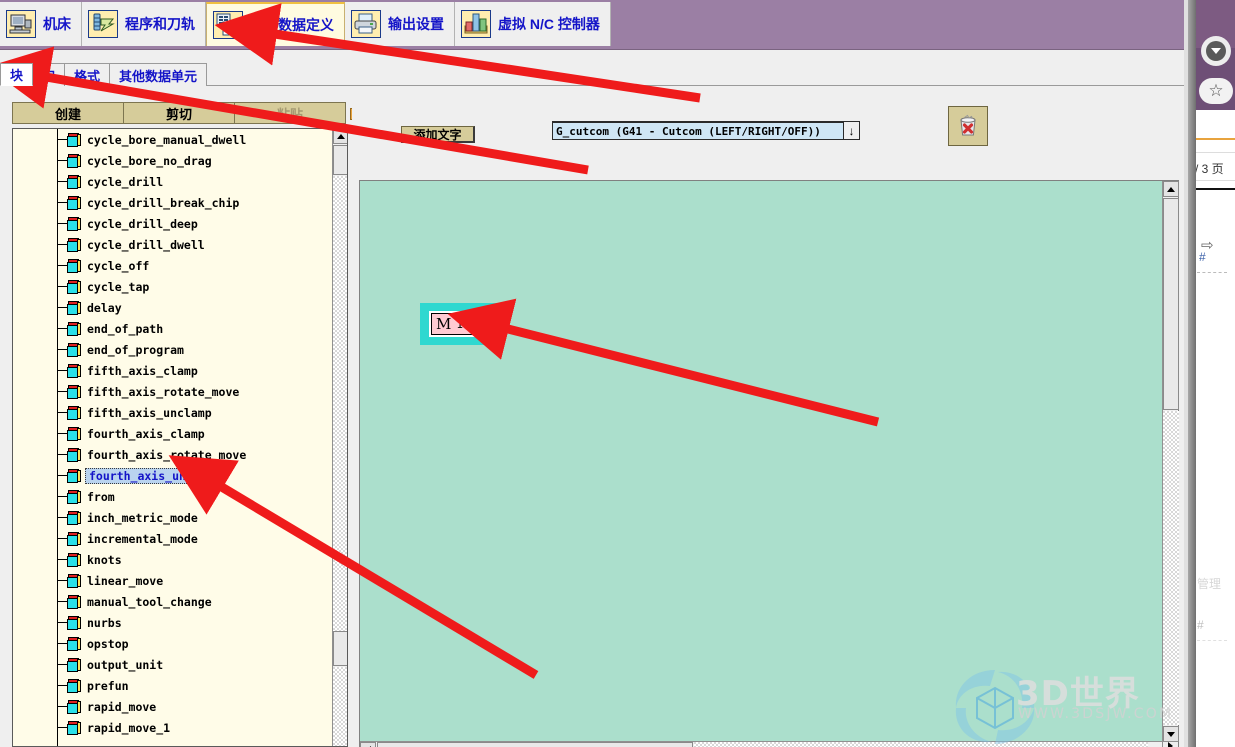 The height and width of the screenshot is (747, 1235). Describe the element at coordinates (275, 24) in the screenshot. I see `main-tab-3: N/C 数据定义` at that location.